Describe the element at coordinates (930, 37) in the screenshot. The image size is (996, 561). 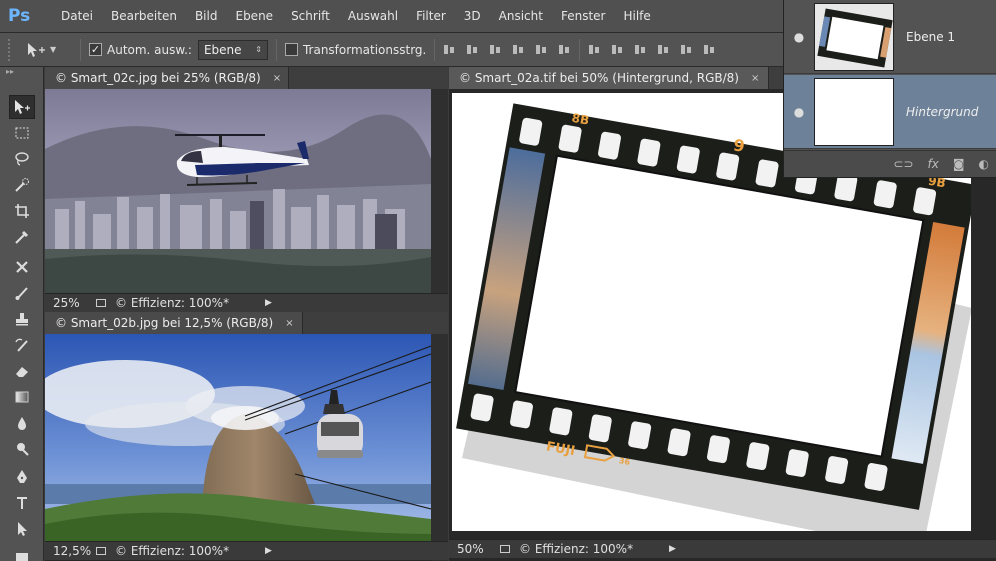
I see `layer-name: Ebene 1` at that location.